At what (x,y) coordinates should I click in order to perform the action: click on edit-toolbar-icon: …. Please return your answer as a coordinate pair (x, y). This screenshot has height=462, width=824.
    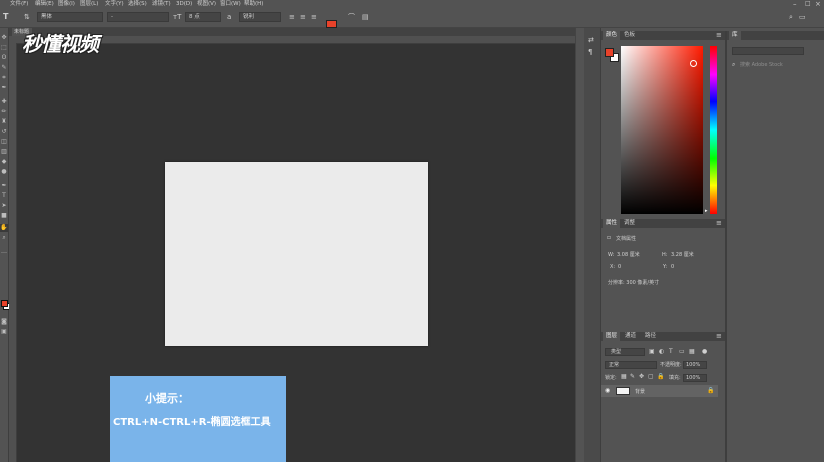
    Looking at the image, I should click on (4, 252).